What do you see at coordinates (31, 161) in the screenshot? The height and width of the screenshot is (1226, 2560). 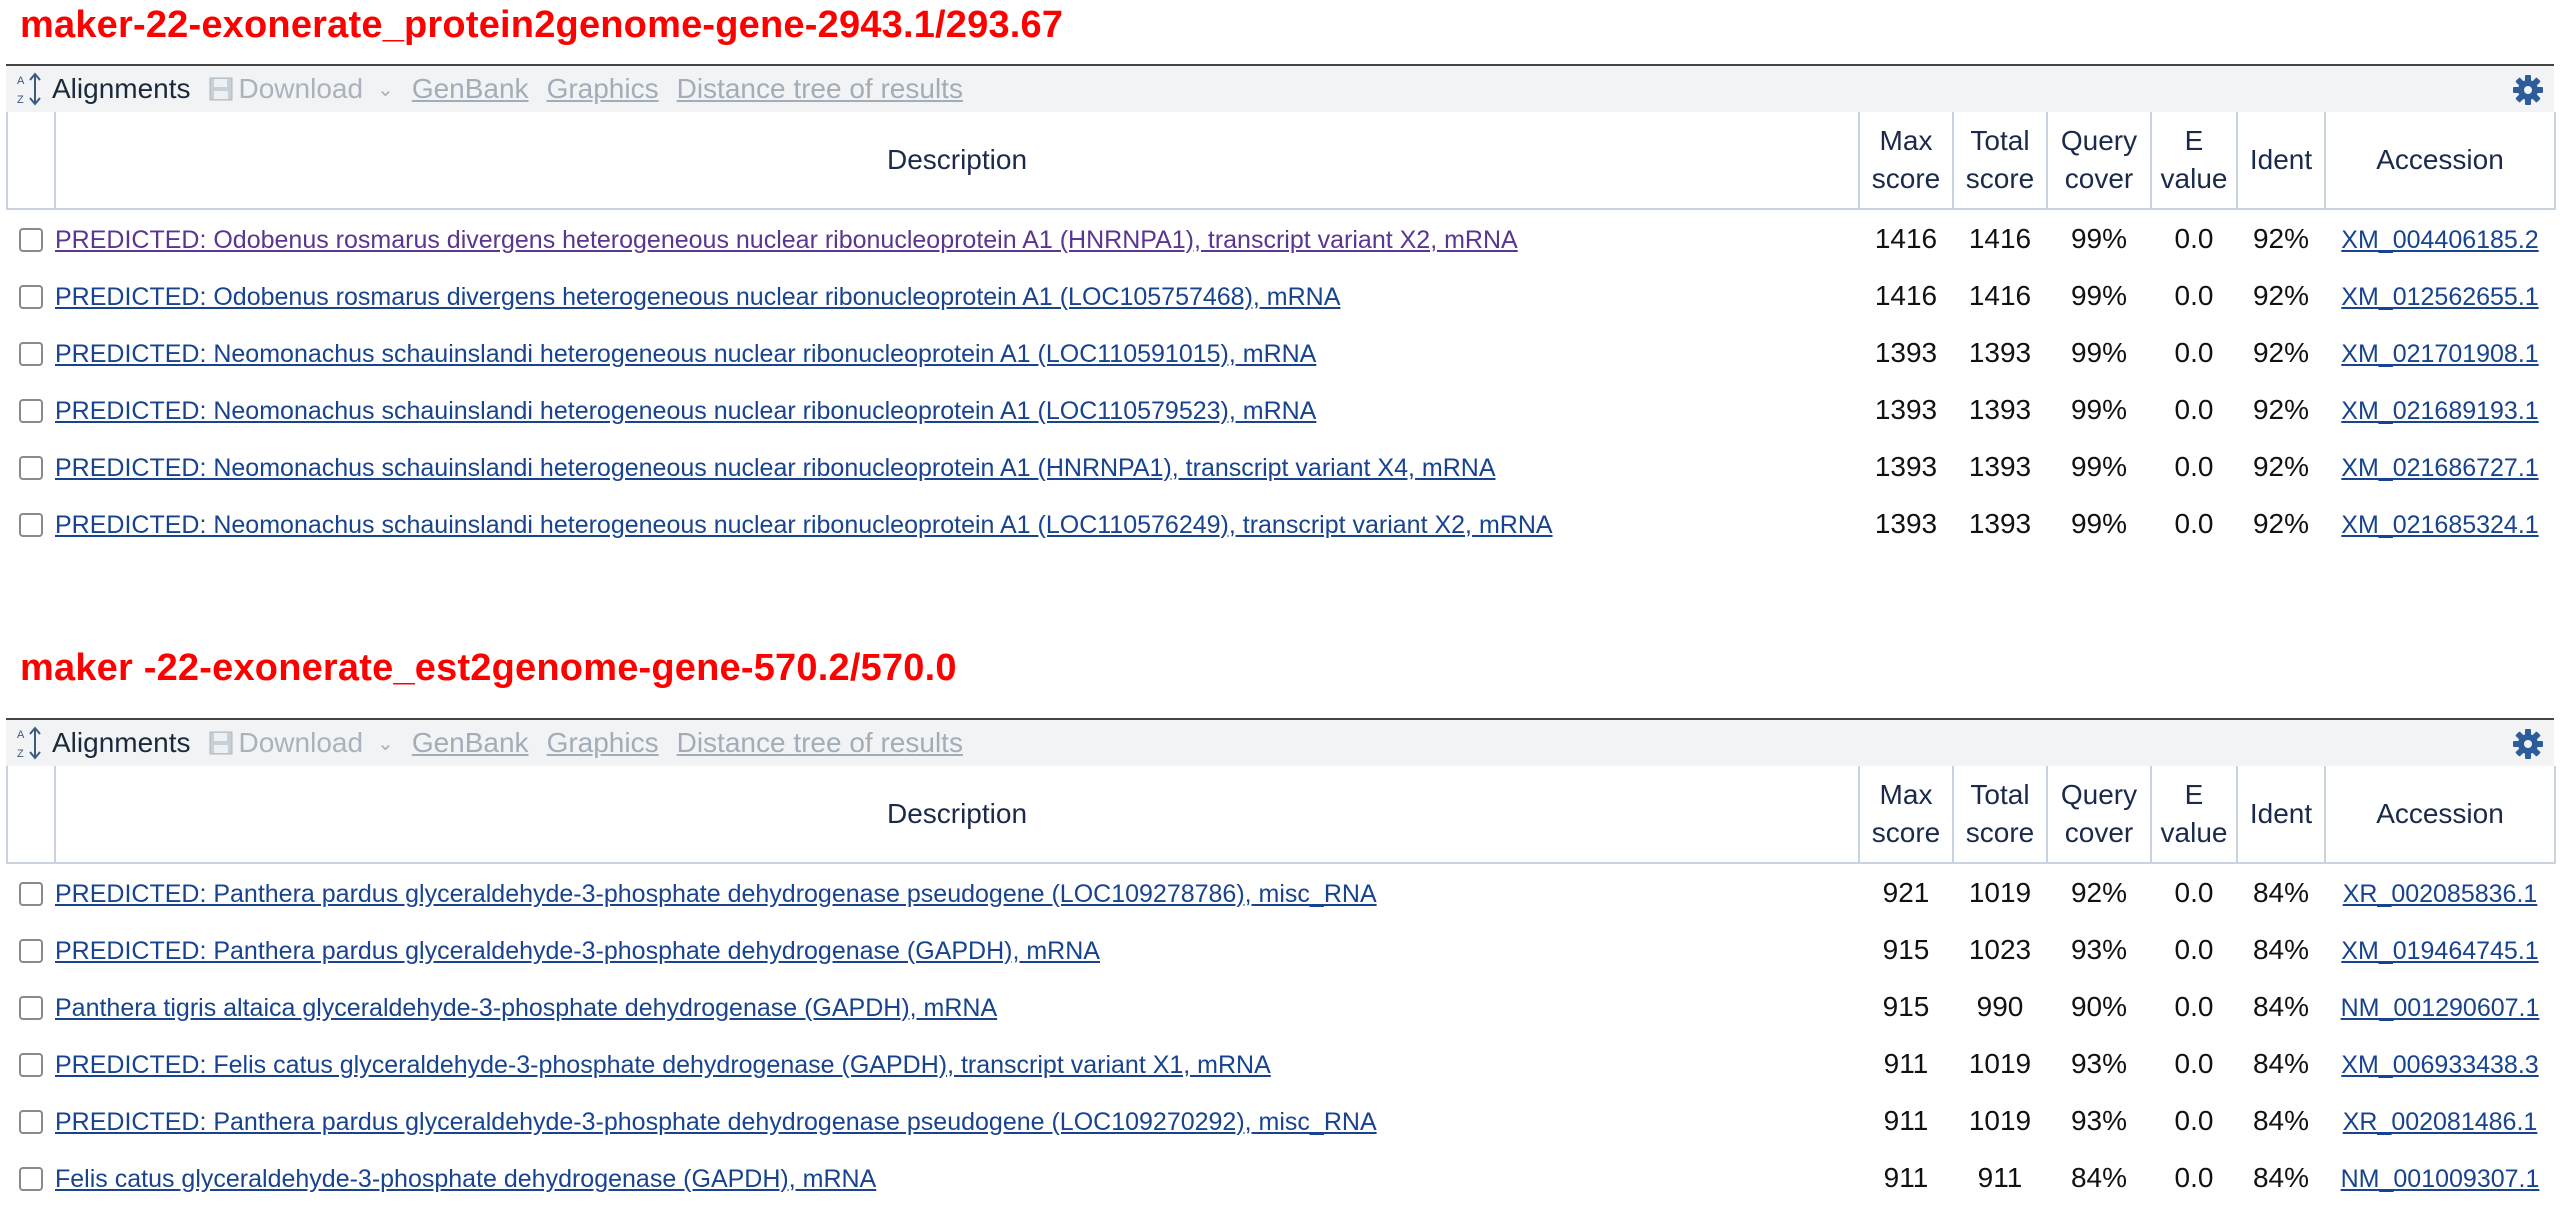 I see `select-col-header` at bounding box center [31, 161].